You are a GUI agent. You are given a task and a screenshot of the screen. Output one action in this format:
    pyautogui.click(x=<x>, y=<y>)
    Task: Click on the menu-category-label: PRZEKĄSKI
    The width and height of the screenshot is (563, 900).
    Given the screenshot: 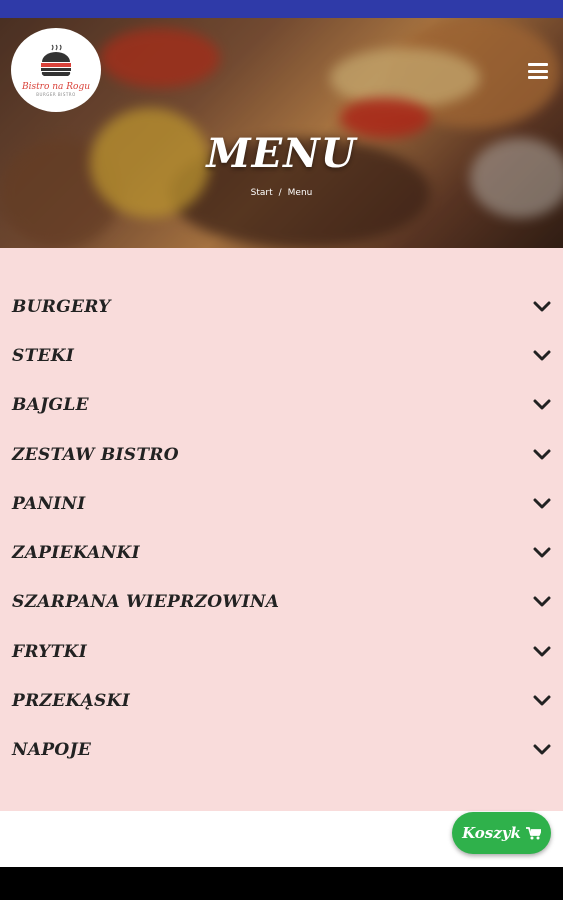 What is the action you would take?
    pyautogui.click(x=71, y=701)
    